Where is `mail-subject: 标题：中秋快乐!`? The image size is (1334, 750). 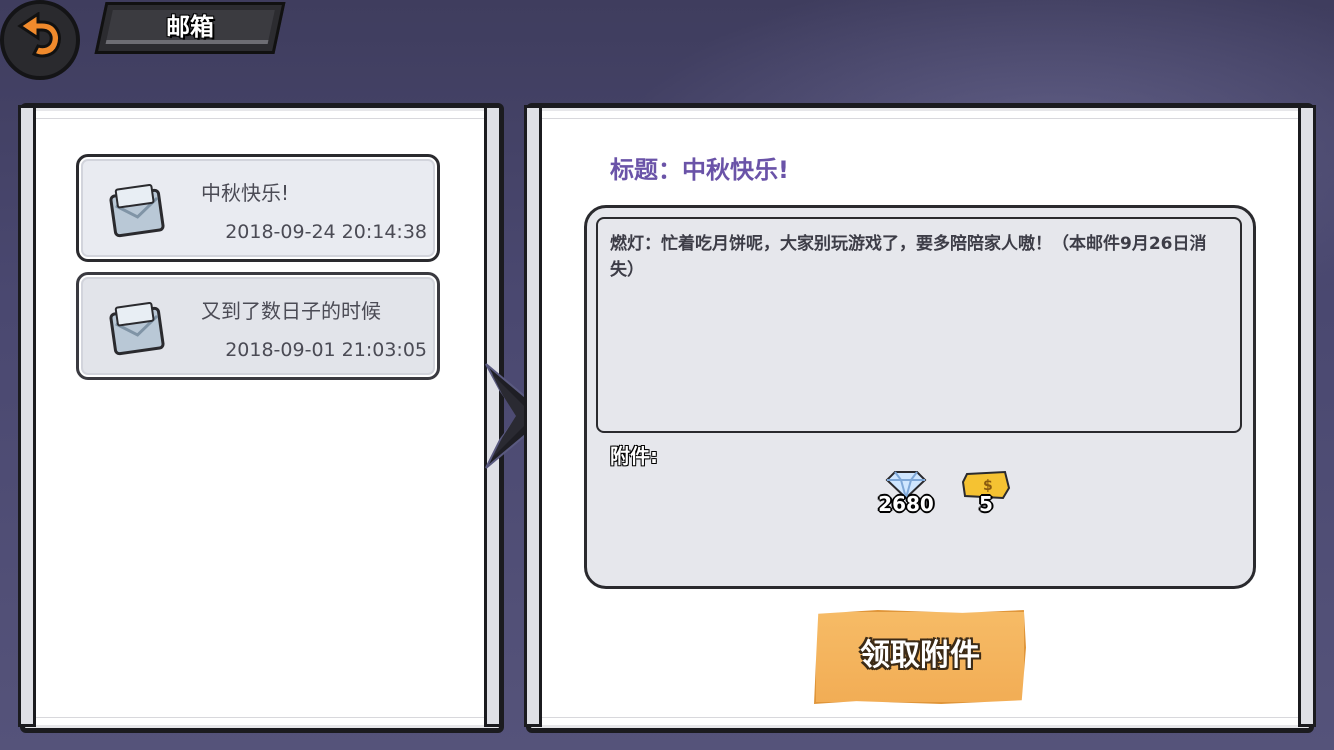
mail-subject: 标题：中秋快乐! is located at coordinates (699, 170).